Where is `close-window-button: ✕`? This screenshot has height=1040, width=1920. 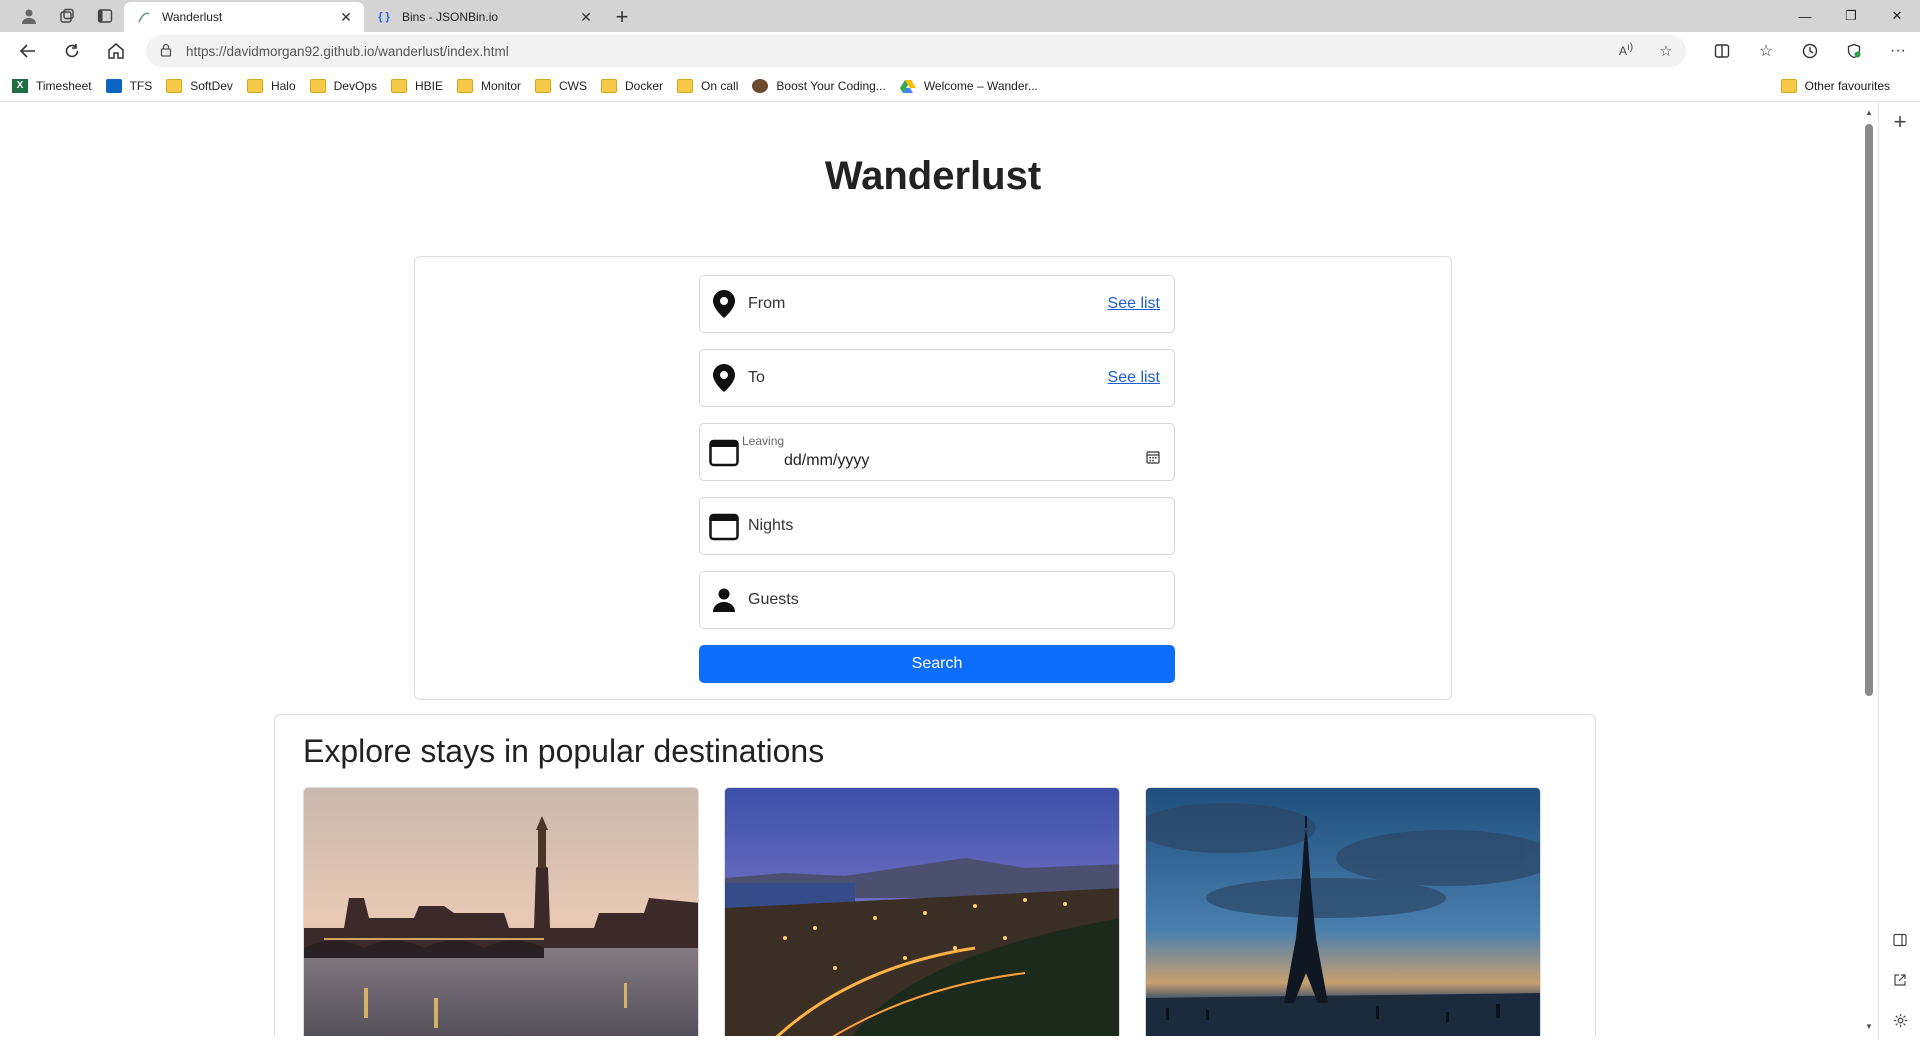 close-window-button: ✕ is located at coordinates (1897, 16).